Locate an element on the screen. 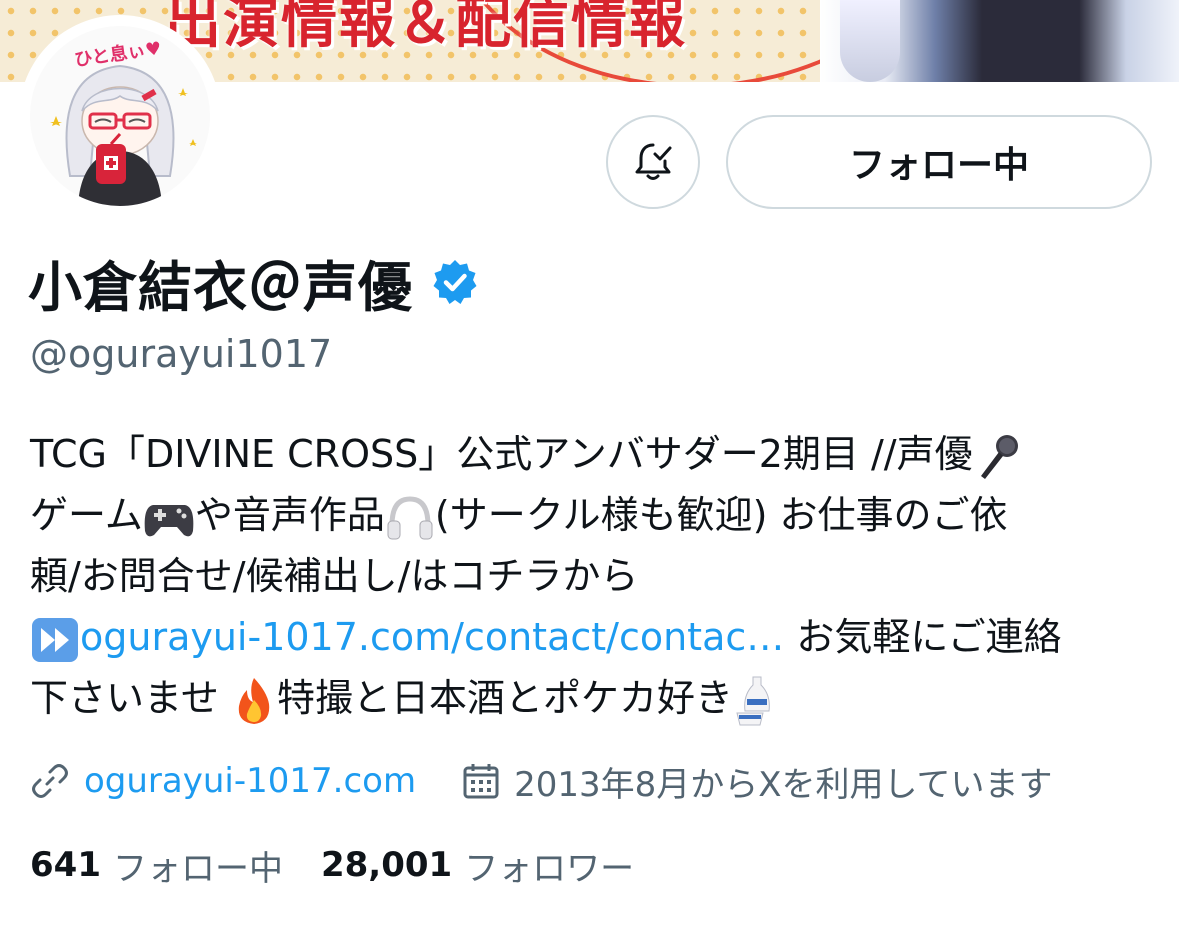  following-count: 641 is located at coordinates (65, 865).